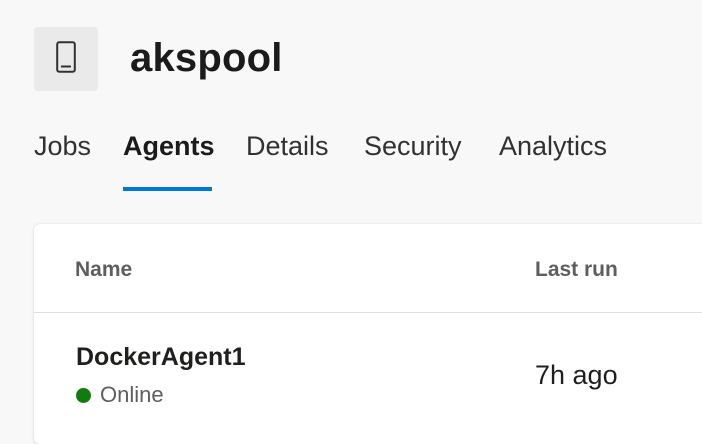 The image size is (702, 444). I want to click on phone-agent-icon, so click(66, 59).